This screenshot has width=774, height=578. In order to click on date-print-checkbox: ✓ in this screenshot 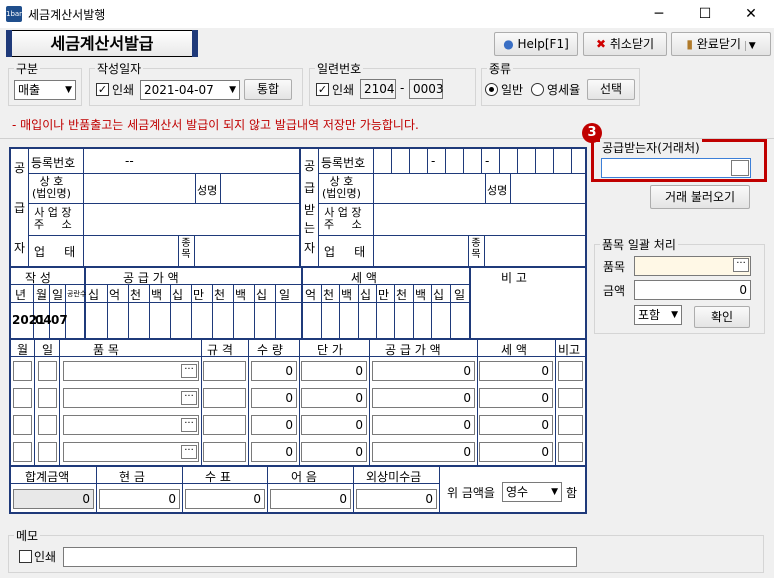, I will do `click(102, 89)`.